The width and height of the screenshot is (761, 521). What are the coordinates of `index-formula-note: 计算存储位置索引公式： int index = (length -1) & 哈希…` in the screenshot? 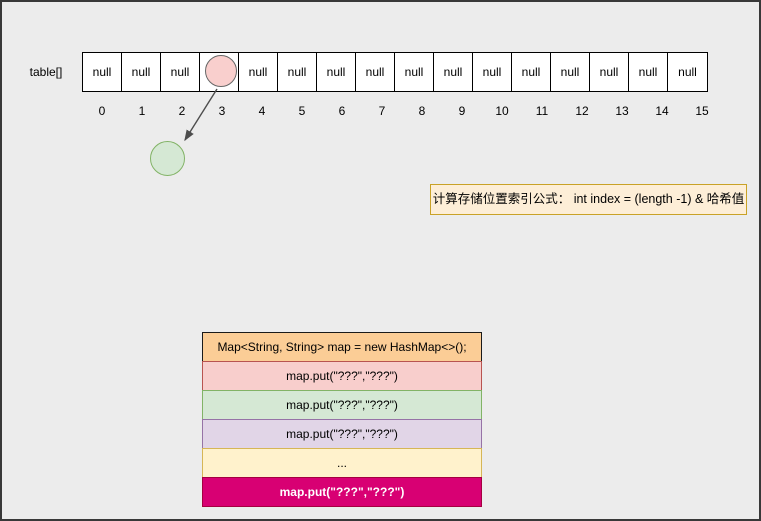 It's located at (588, 199).